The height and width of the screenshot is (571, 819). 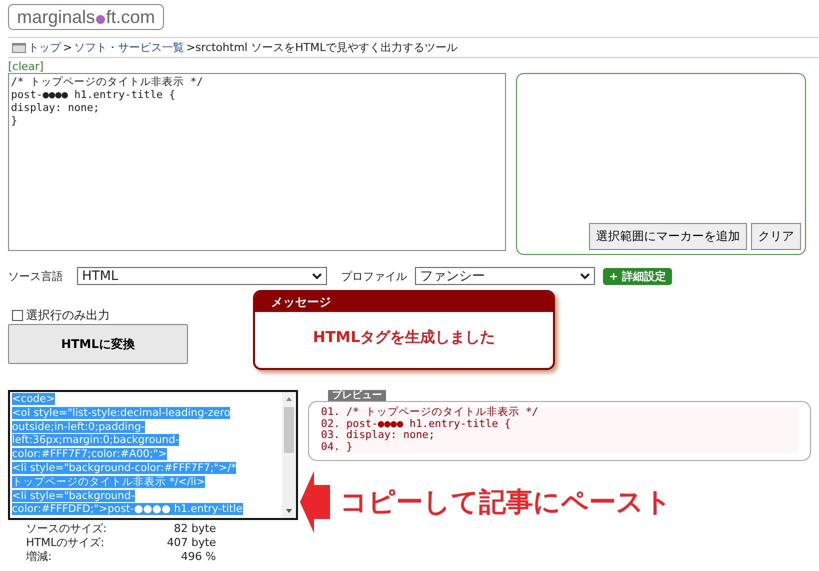 What do you see at coordinates (129, 47) in the screenshot?
I see `breadcrumb-link: ソフト・サービス一覧` at bounding box center [129, 47].